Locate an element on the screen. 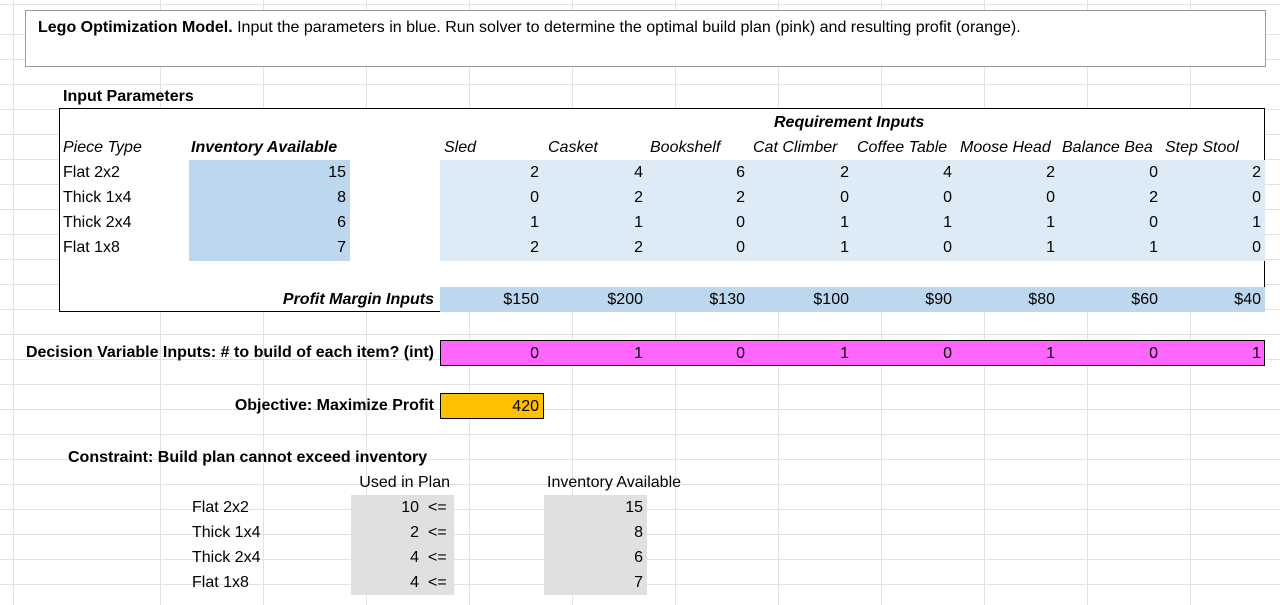 This screenshot has width=1280, height=605. profit-margin-cell: $60 is located at coordinates (1110, 299).